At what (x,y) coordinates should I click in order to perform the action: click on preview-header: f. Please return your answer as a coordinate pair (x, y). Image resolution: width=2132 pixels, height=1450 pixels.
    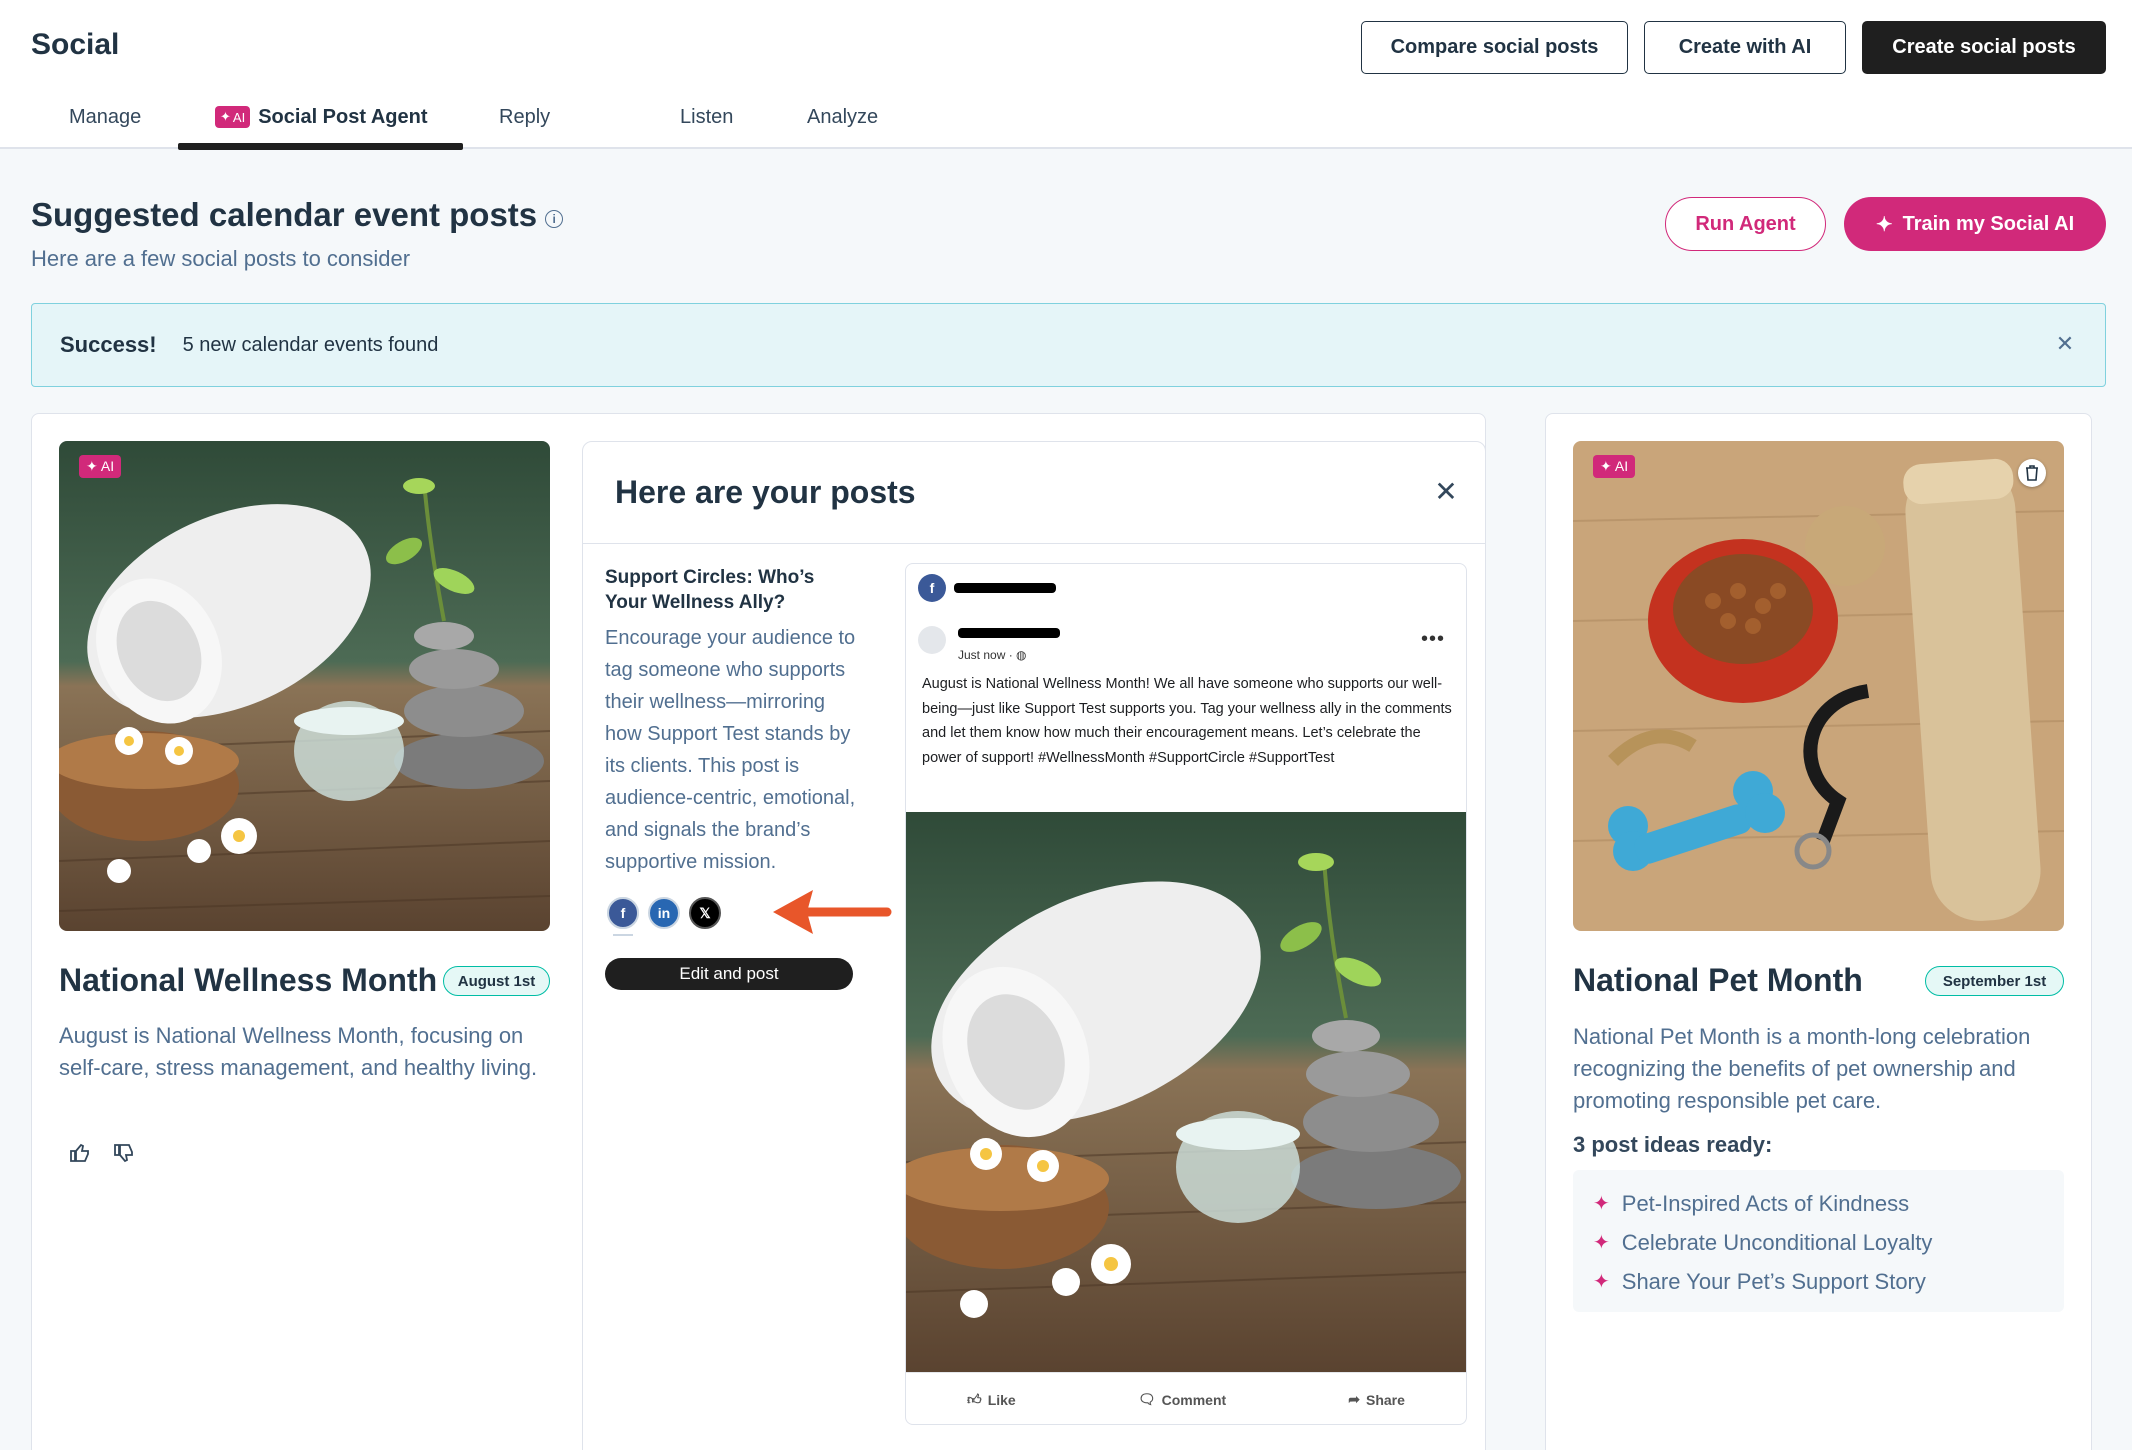
    Looking at the image, I should click on (987, 588).